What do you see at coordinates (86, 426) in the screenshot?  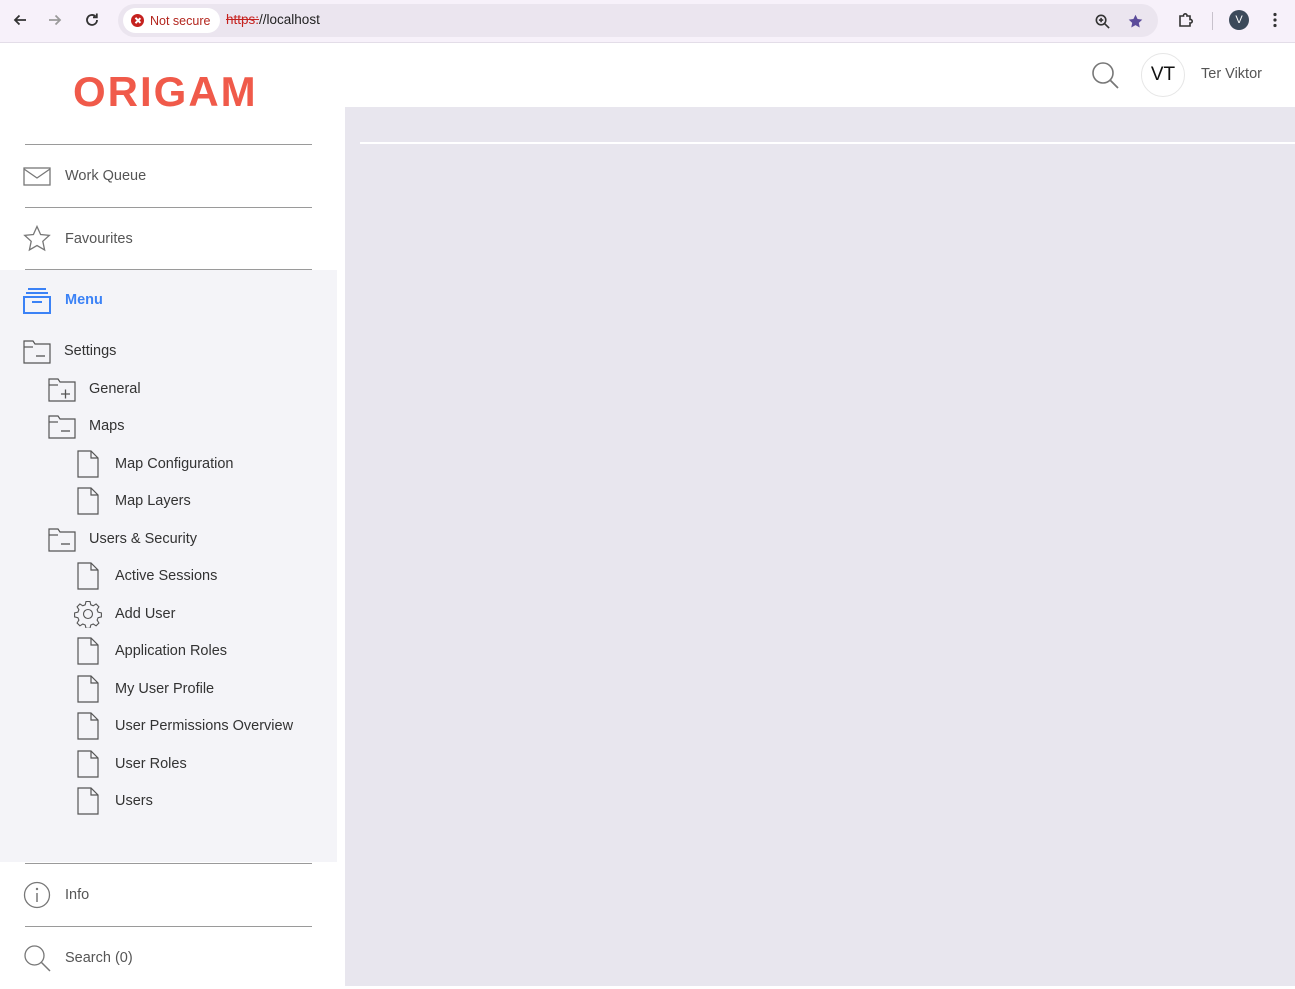 I see `tree-folder-maps: Maps` at bounding box center [86, 426].